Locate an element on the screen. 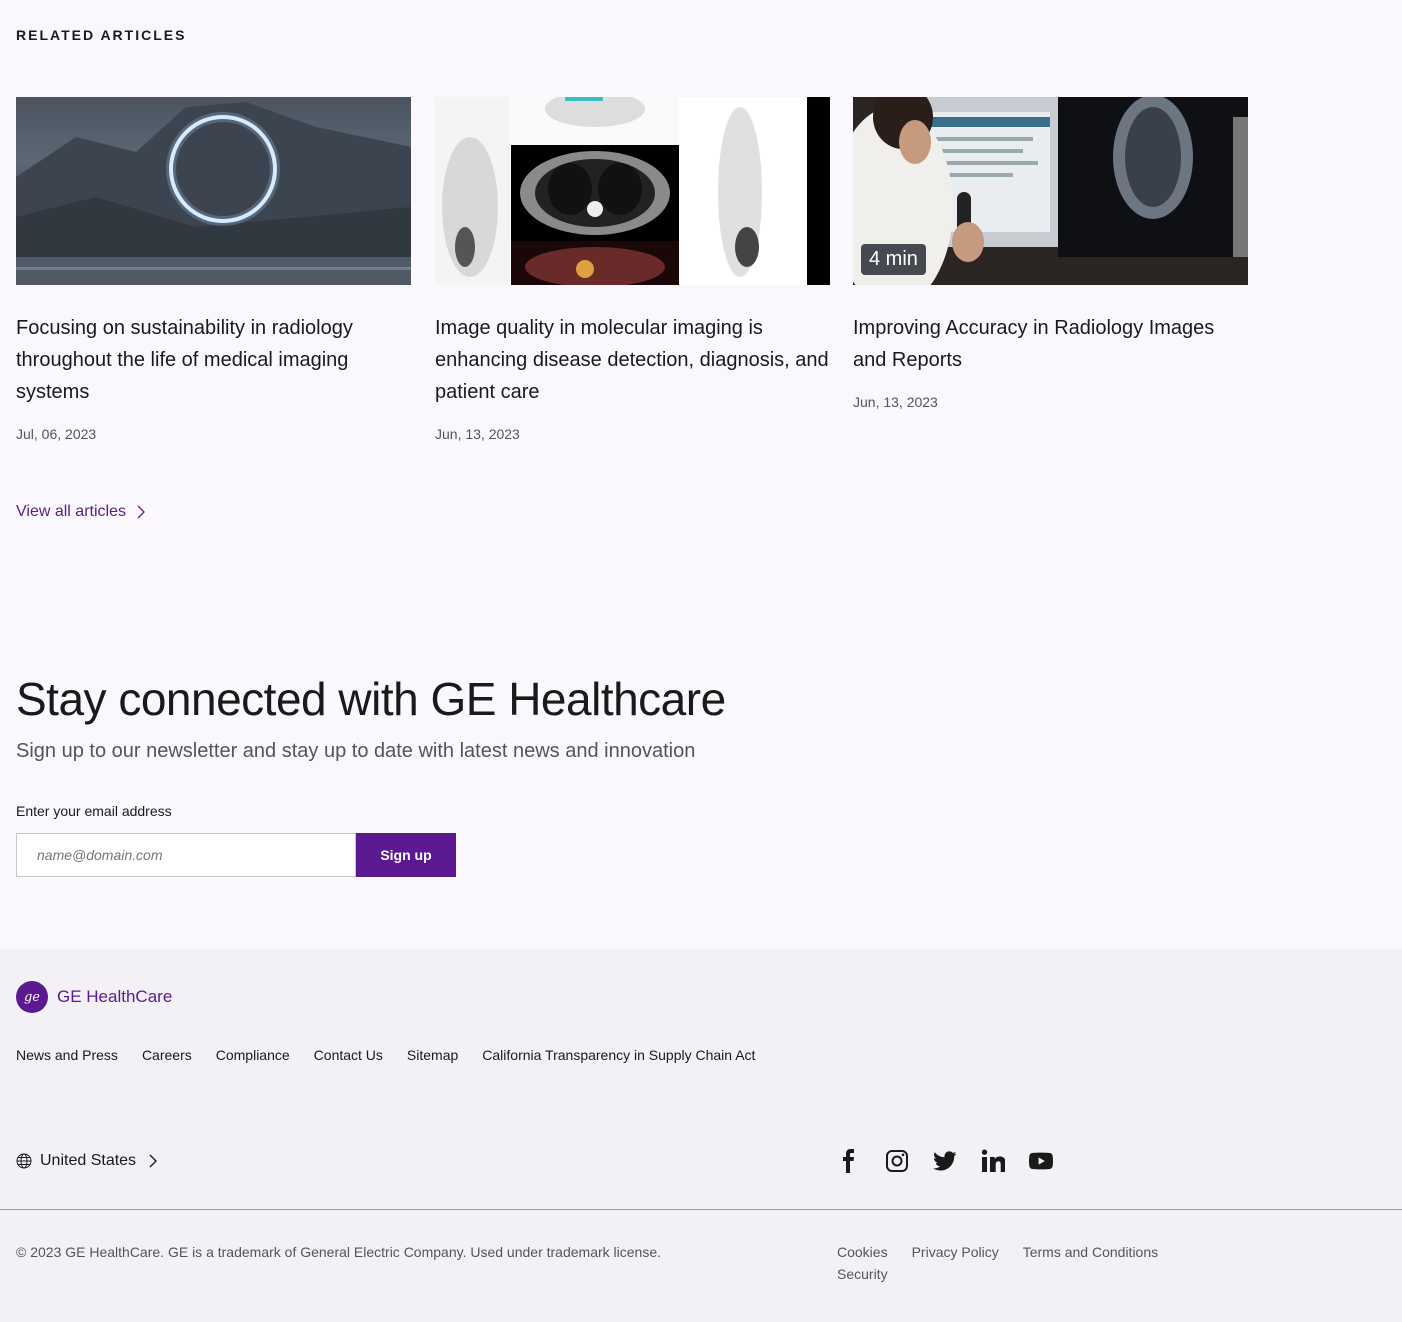 The height and width of the screenshot is (1322, 1402). related-articles-heading: RELATED ARTICLES is located at coordinates (101, 35).